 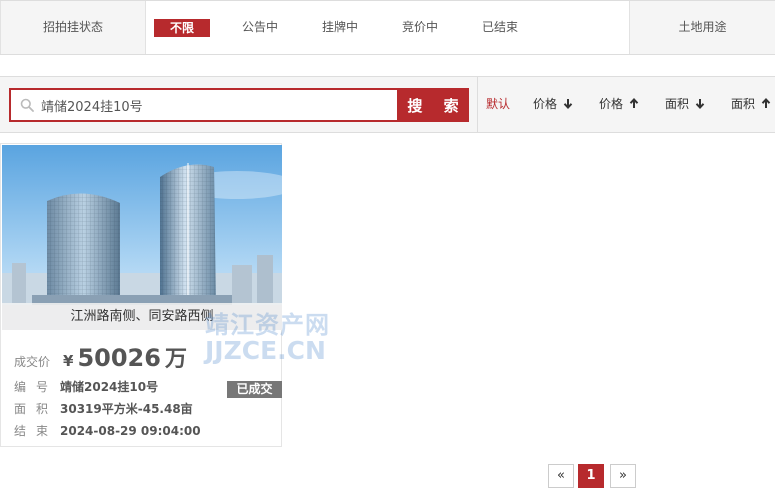 What do you see at coordinates (27, 105) in the screenshot?
I see `search-icon` at bounding box center [27, 105].